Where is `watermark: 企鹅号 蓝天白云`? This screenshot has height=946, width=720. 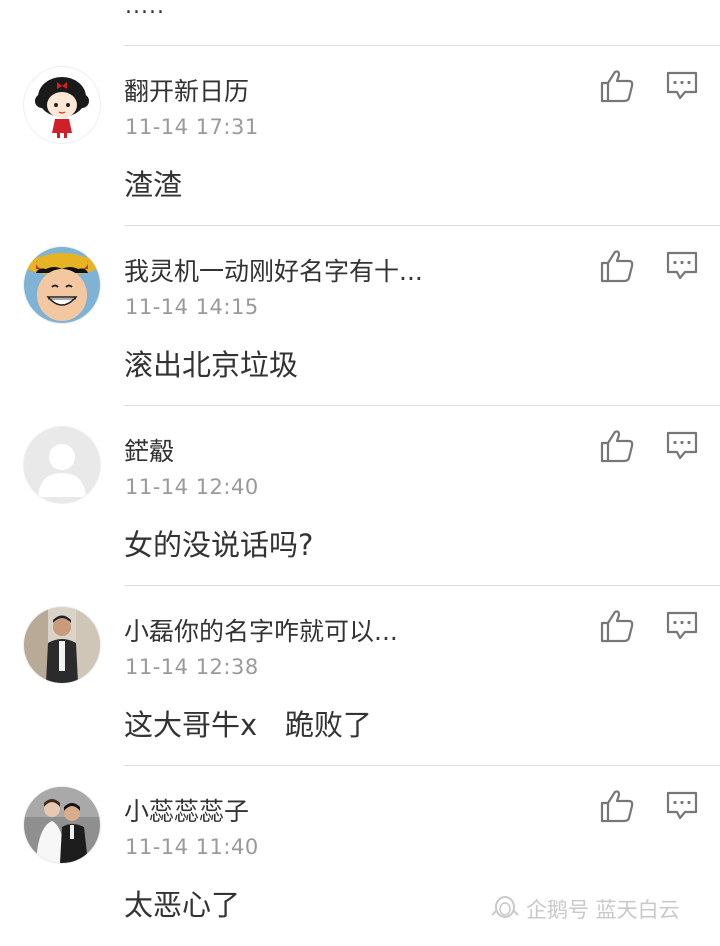
watermark: 企鹅号 蓝天白云 is located at coordinates (585, 908).